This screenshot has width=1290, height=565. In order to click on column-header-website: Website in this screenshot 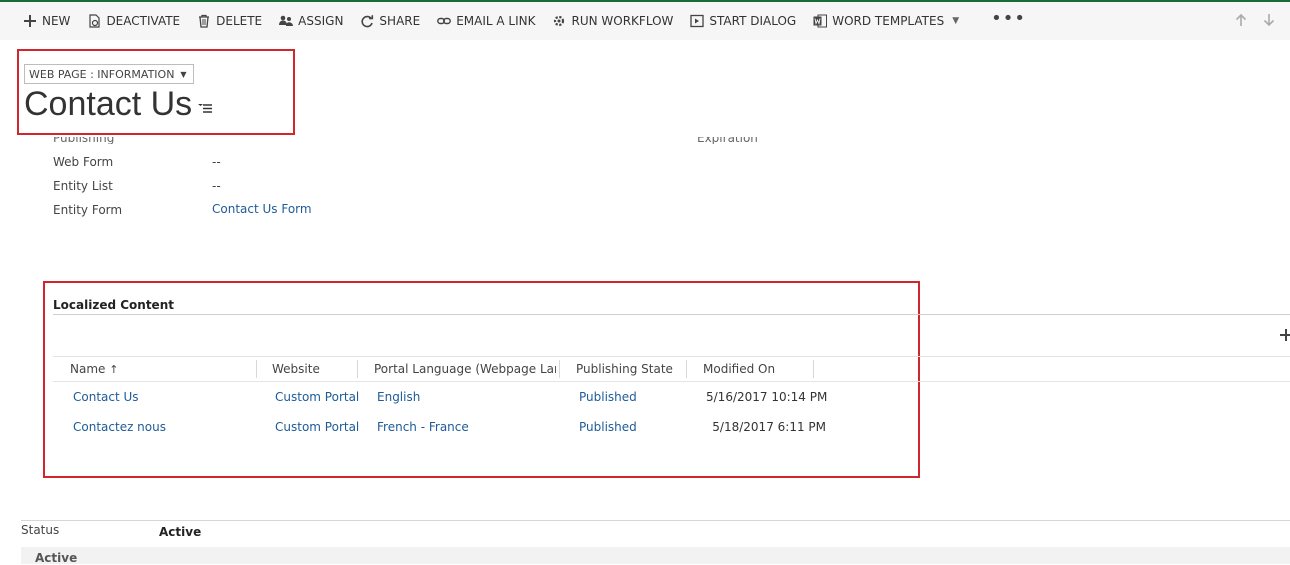, I will do `click(296, 369)`.